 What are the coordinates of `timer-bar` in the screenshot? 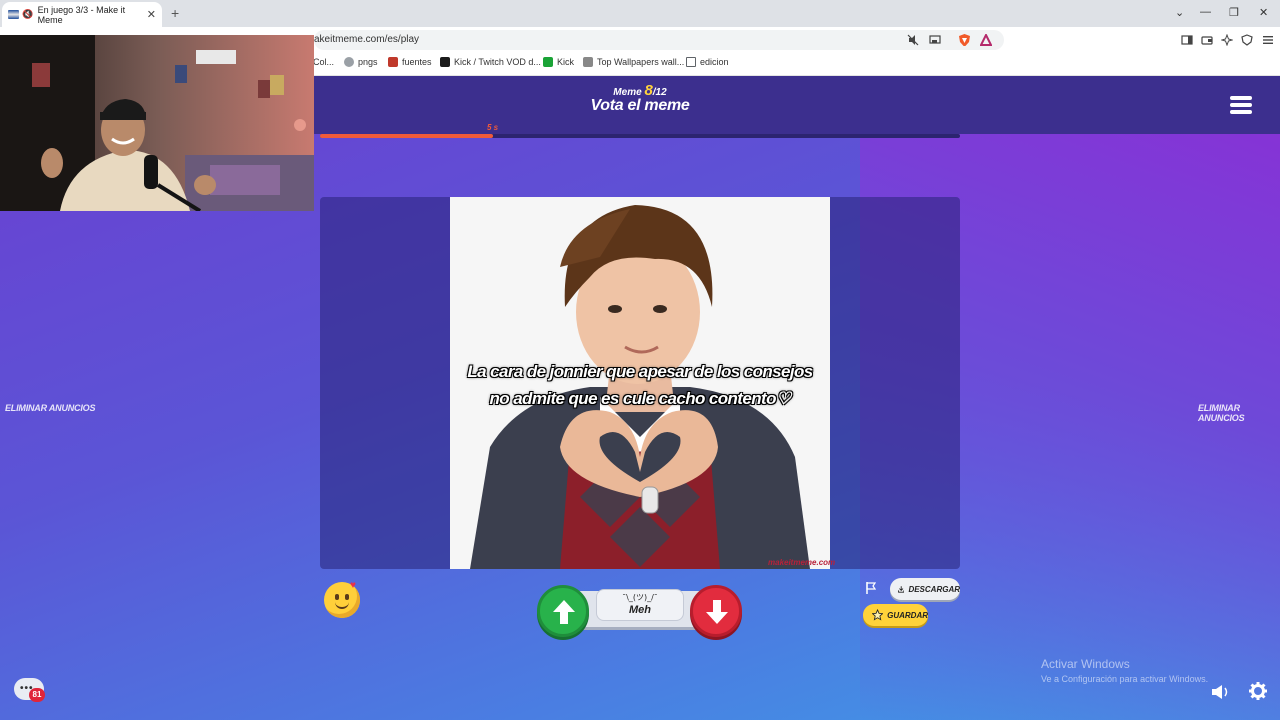 It's located at (640, 136).